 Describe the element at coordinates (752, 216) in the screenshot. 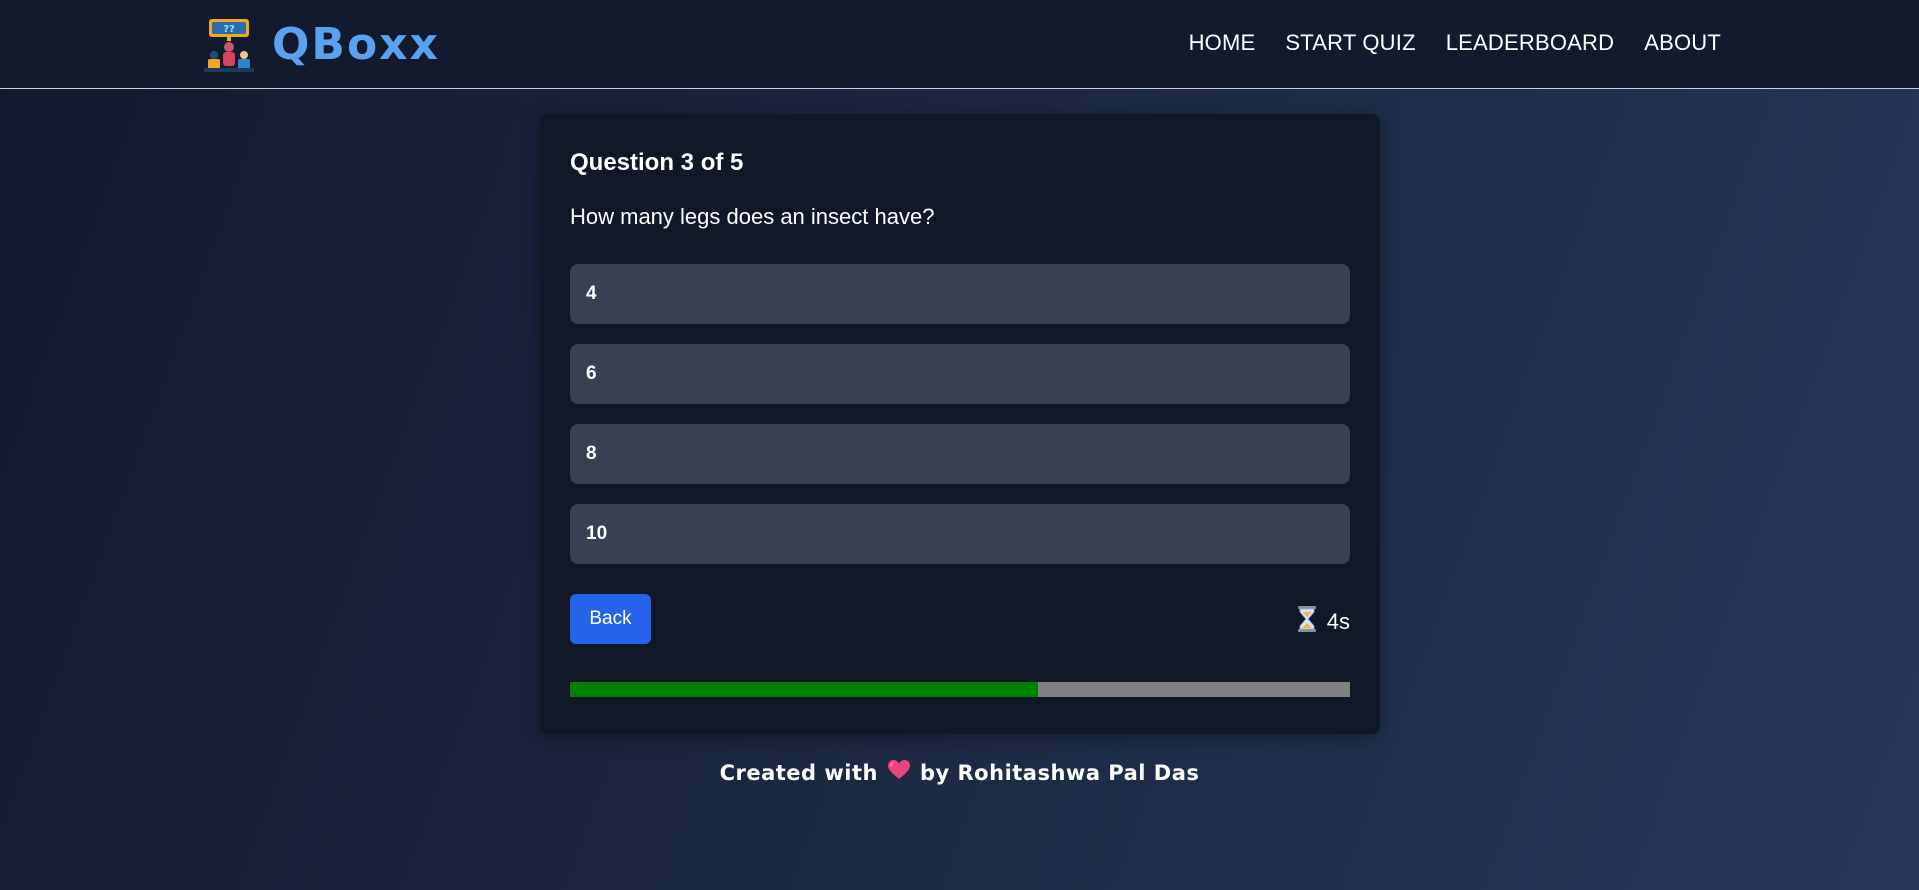

I see `question-text: How many legs does an insect have?` at that location.